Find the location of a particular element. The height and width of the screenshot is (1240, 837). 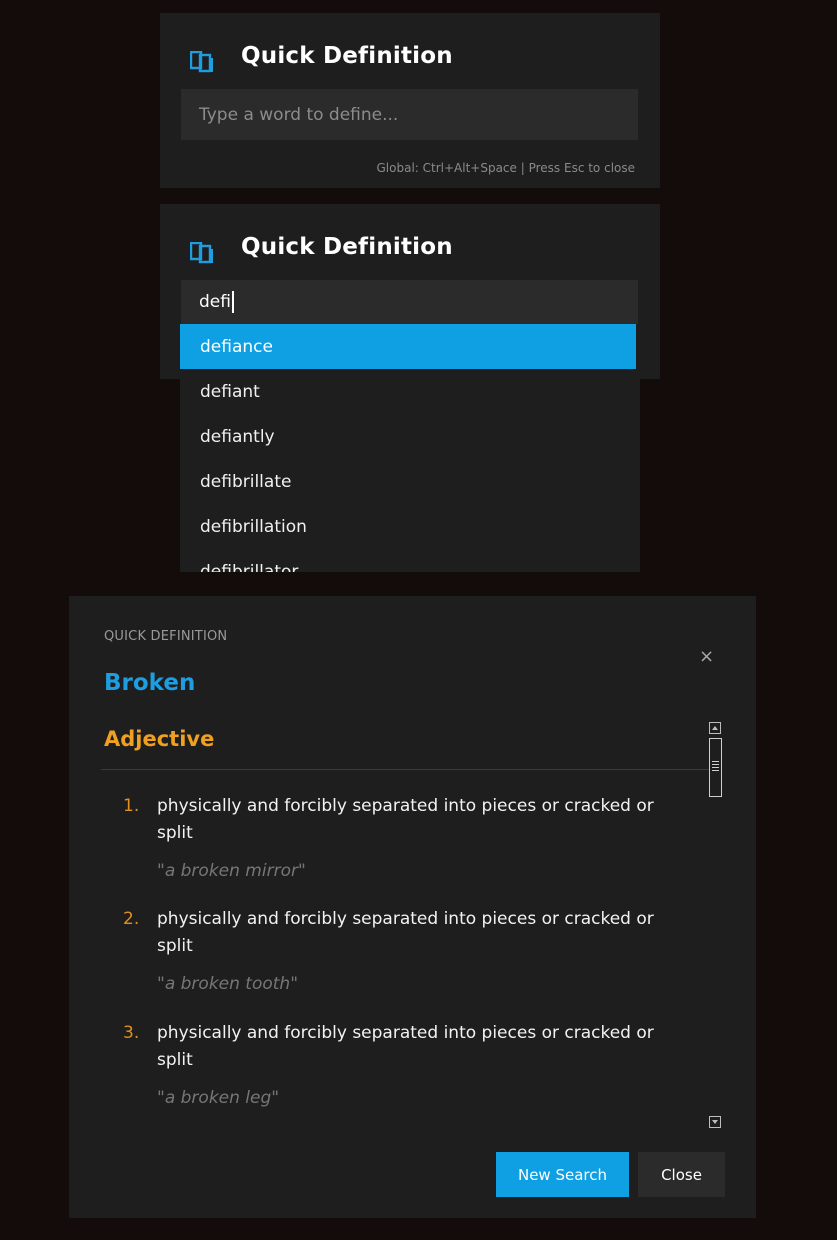

scroll-down-arrow-icon is located at coordinates (715, 1122).